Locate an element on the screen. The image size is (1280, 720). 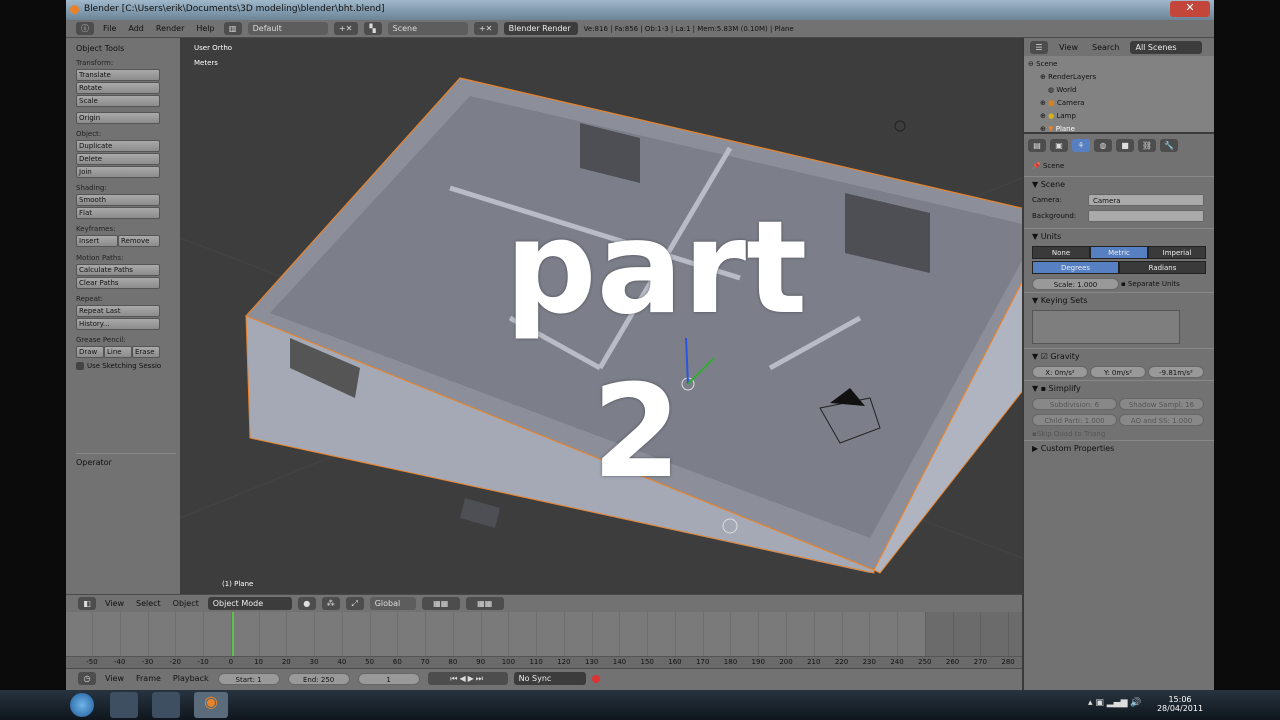
menu-object: Object is located at coordinates (186, 603).